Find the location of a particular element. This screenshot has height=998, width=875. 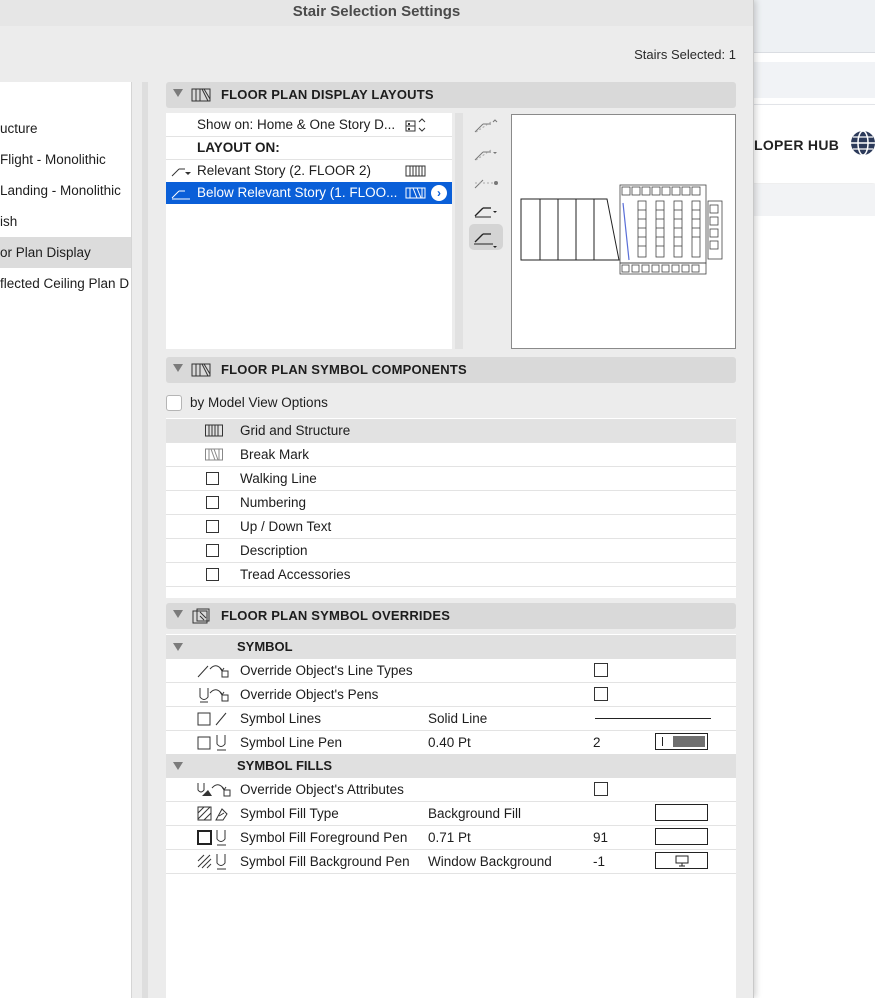

layout-row-relevant-story: Relevant Story (2. FLOOR 2) is located at coordinates (309, 171).